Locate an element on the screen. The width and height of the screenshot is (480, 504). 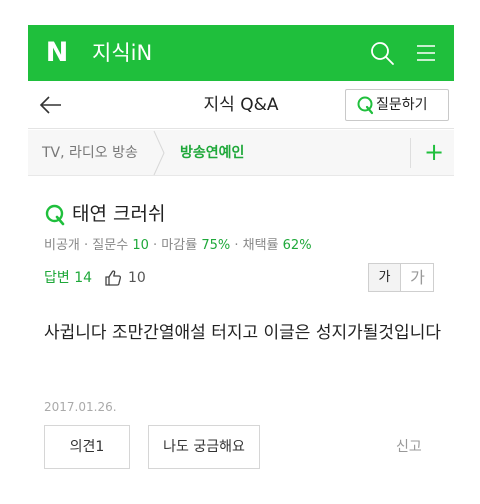
adopt-label: 채택률 is located at coordinates (260, 245).